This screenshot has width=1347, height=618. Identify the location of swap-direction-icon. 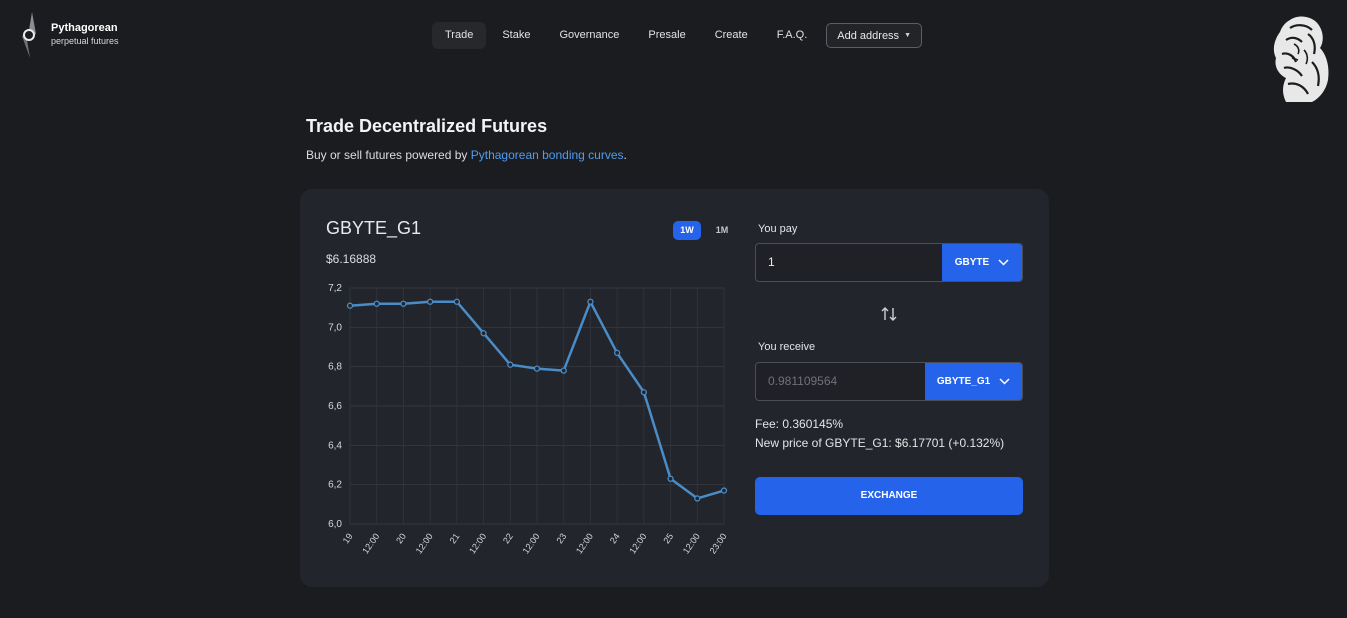
(889, 314).